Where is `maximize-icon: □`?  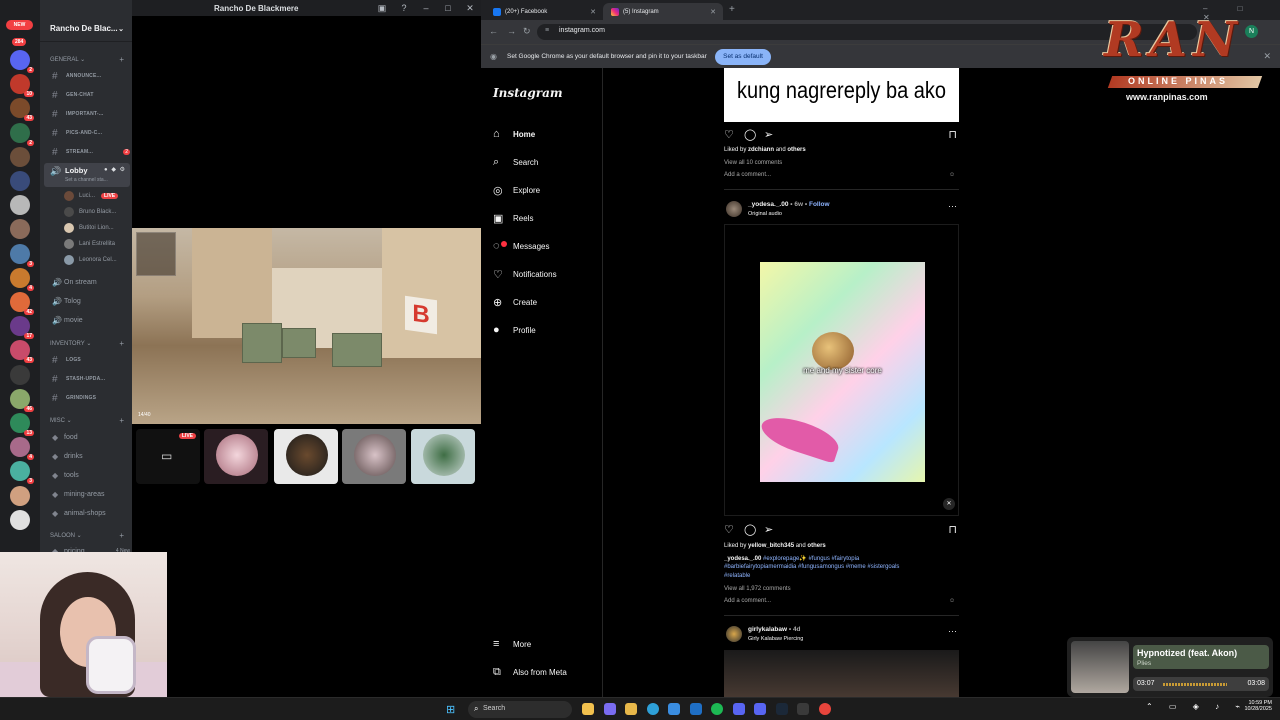 maximize-icon: □ is located at coordinates (448, 8).